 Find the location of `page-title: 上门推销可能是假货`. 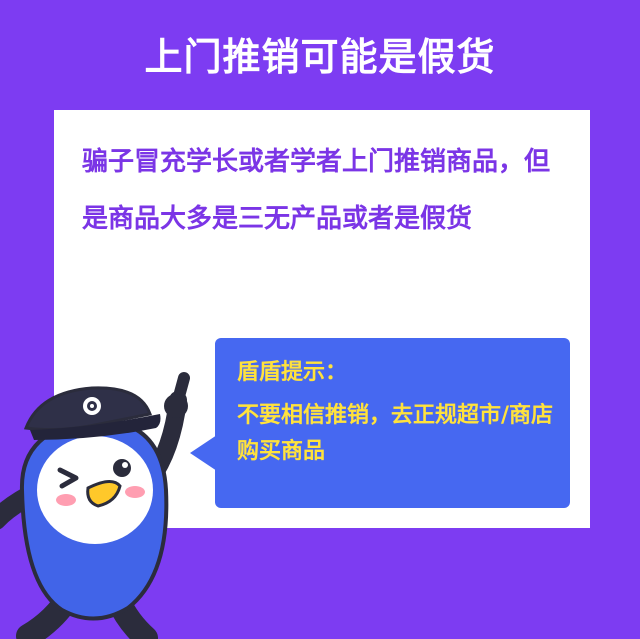

page-title: 上门推销可能是假货 is located at coordinates (320, 57).